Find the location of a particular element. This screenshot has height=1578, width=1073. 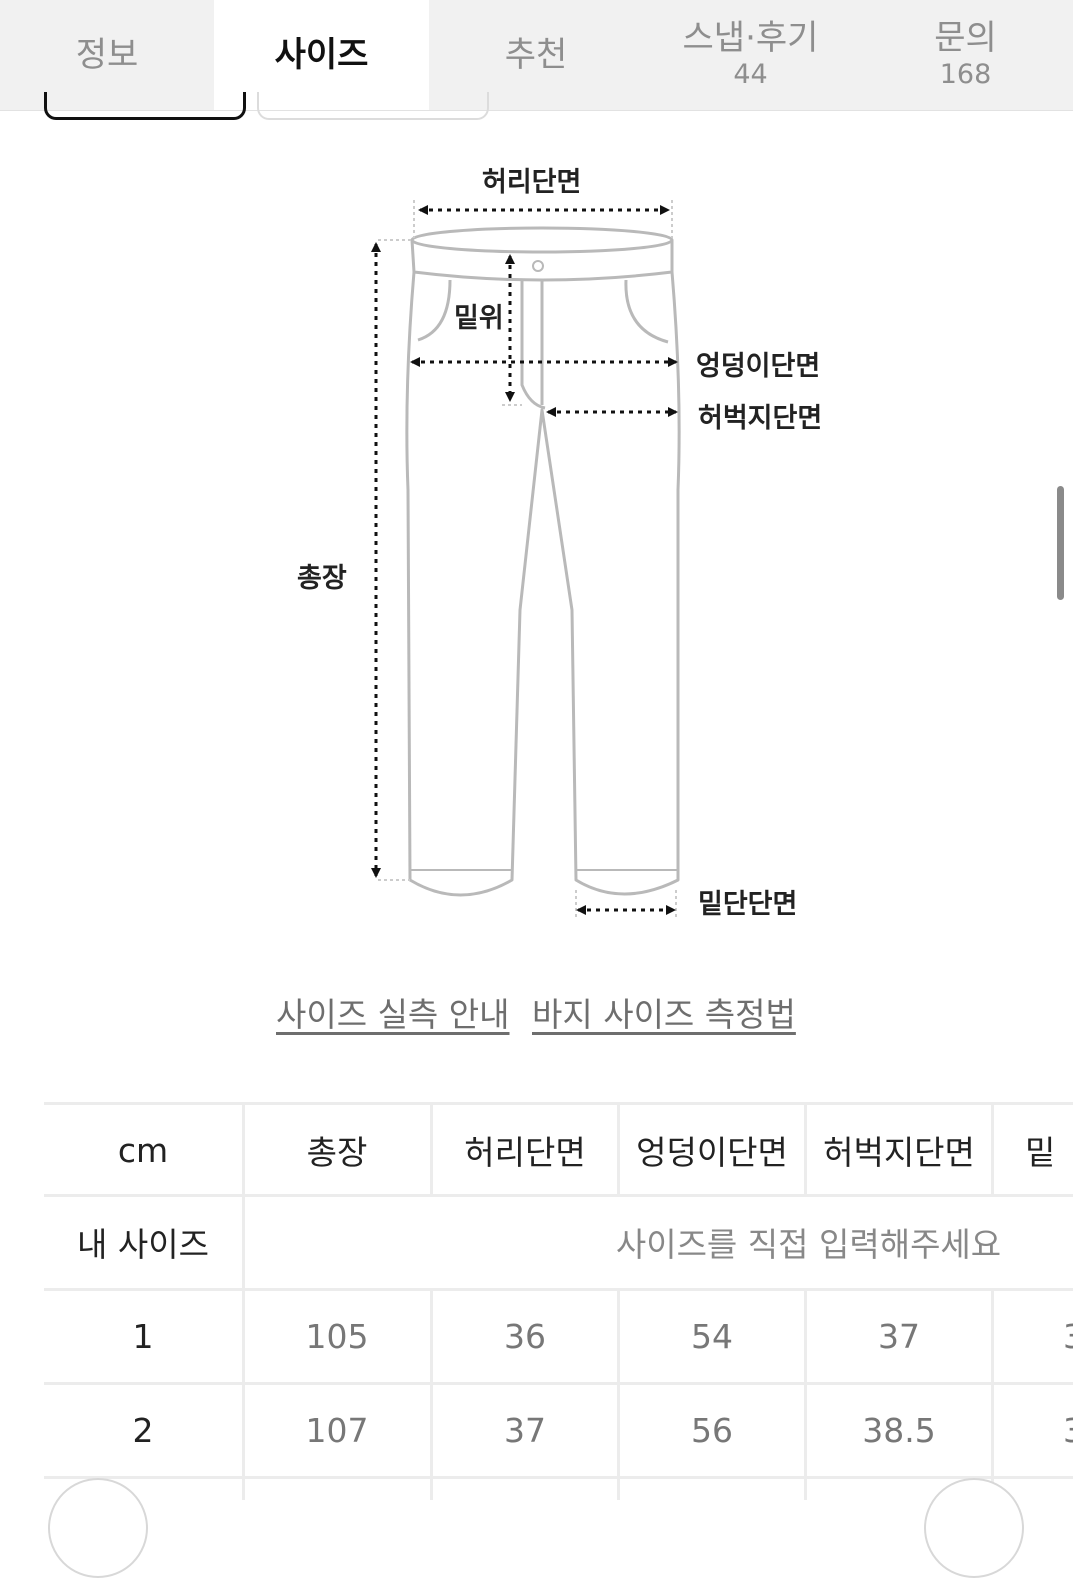

measure-method-link: 바지 사이즈 측정법 is located at coordinates (664, 1012).